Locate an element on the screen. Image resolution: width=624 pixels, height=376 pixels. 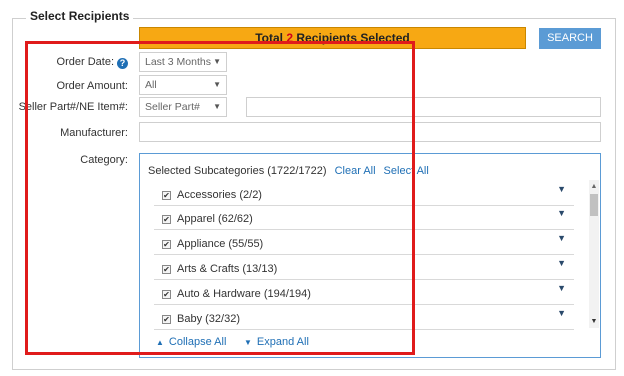
scrollbar-thumb is located at coordinates (594, 205).